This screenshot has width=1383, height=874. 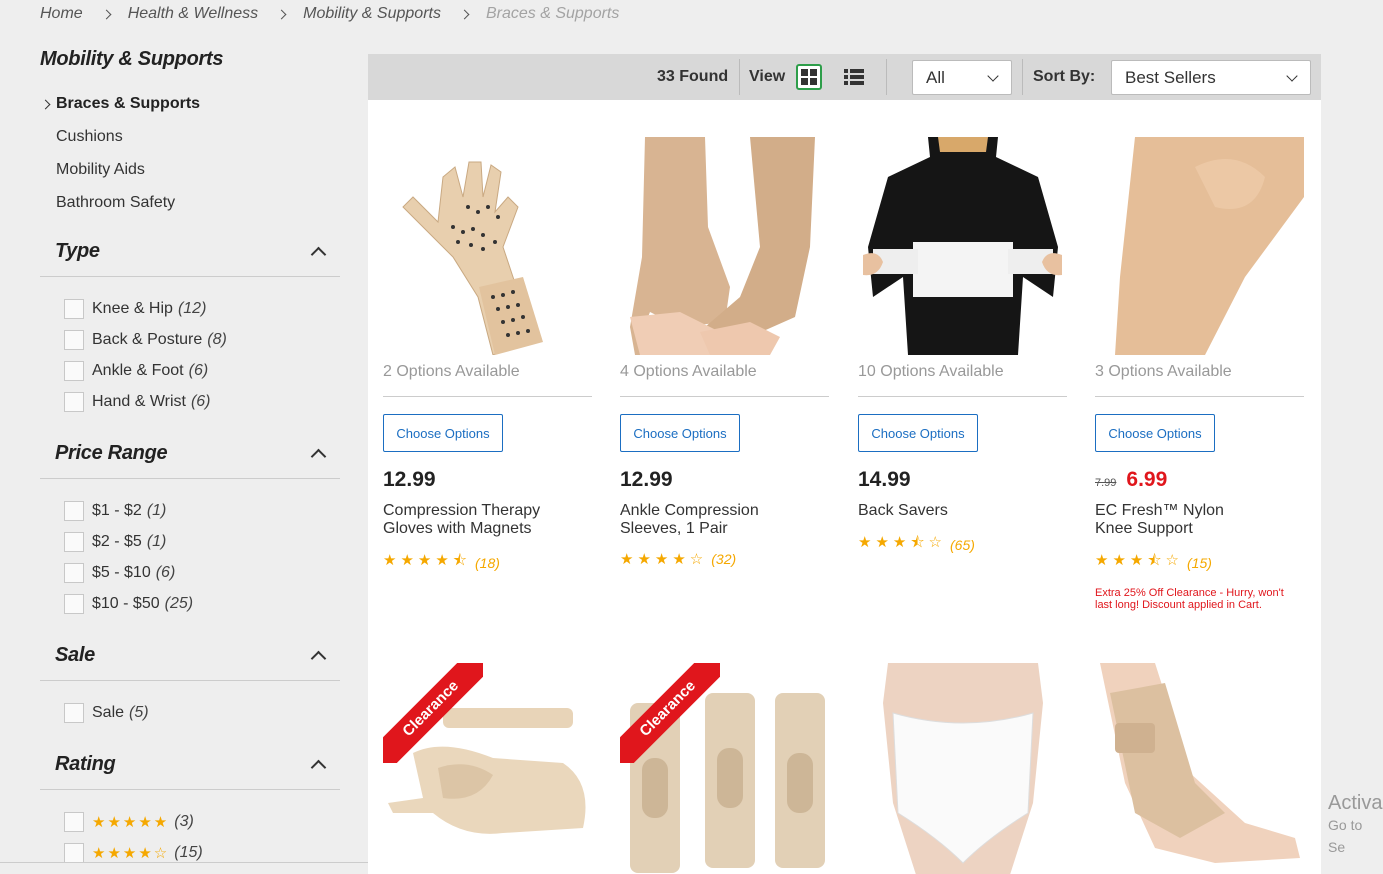 I want to click on options-available: 3 Options Available, so click(x=1199, y=380).